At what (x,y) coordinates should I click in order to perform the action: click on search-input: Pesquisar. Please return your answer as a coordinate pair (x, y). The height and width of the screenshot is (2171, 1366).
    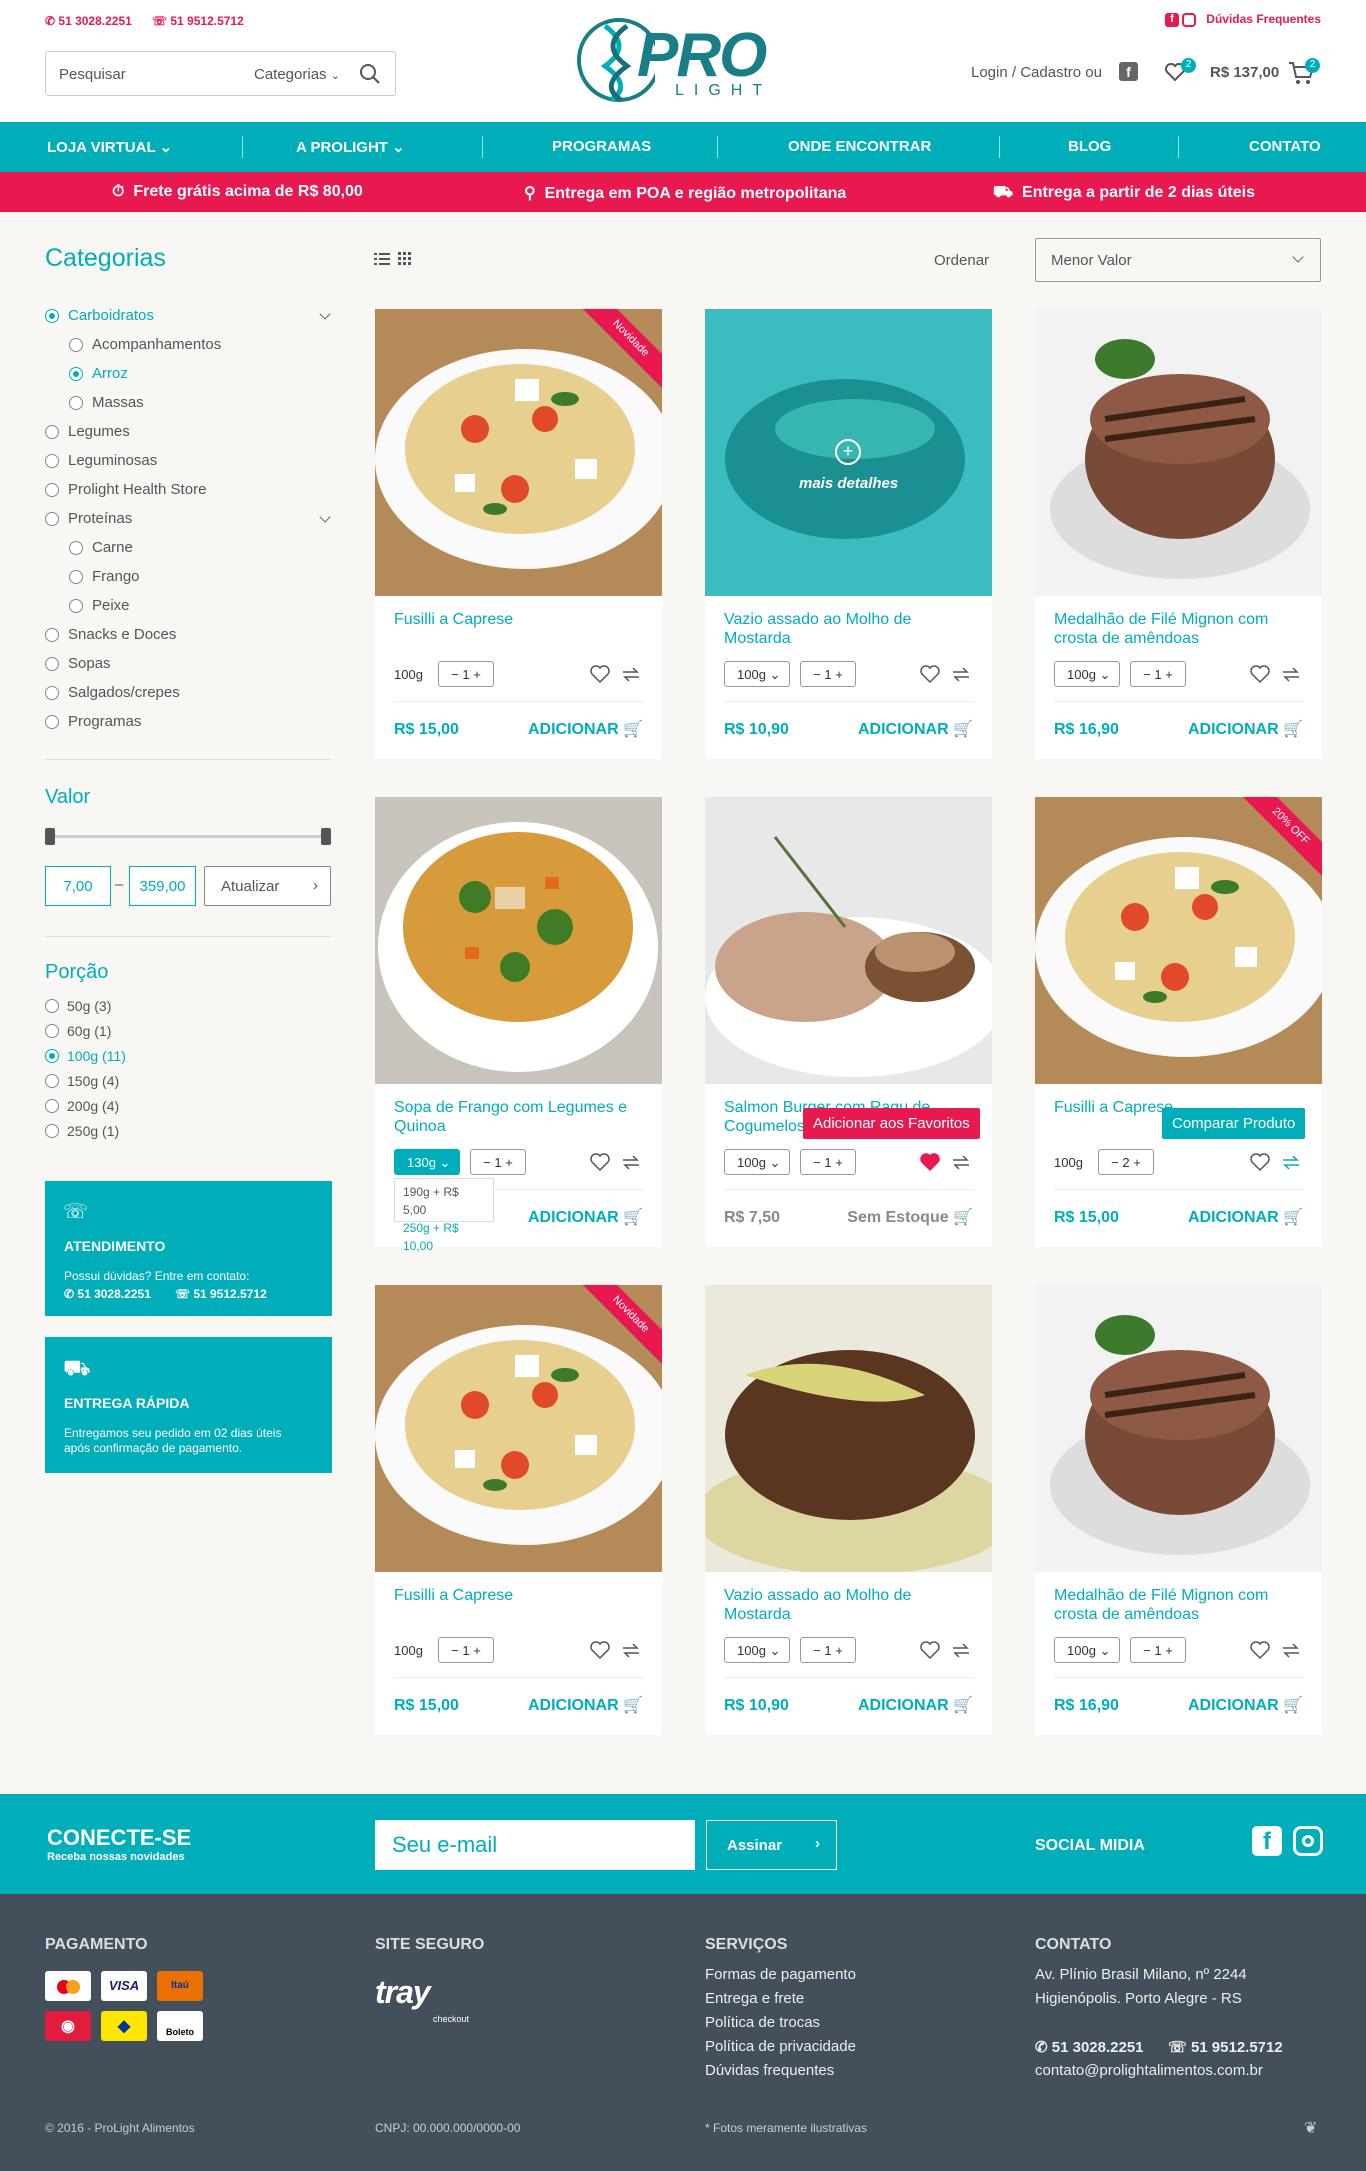
    Looking at the image, I should click on (92, 74).